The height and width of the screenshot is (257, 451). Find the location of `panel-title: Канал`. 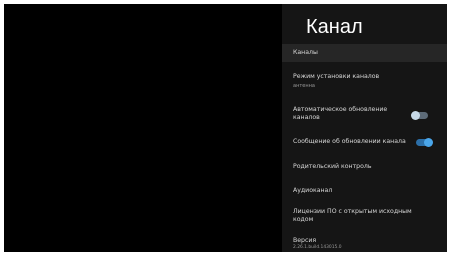

panel-title: Канал is located at coordinates (334, 27).